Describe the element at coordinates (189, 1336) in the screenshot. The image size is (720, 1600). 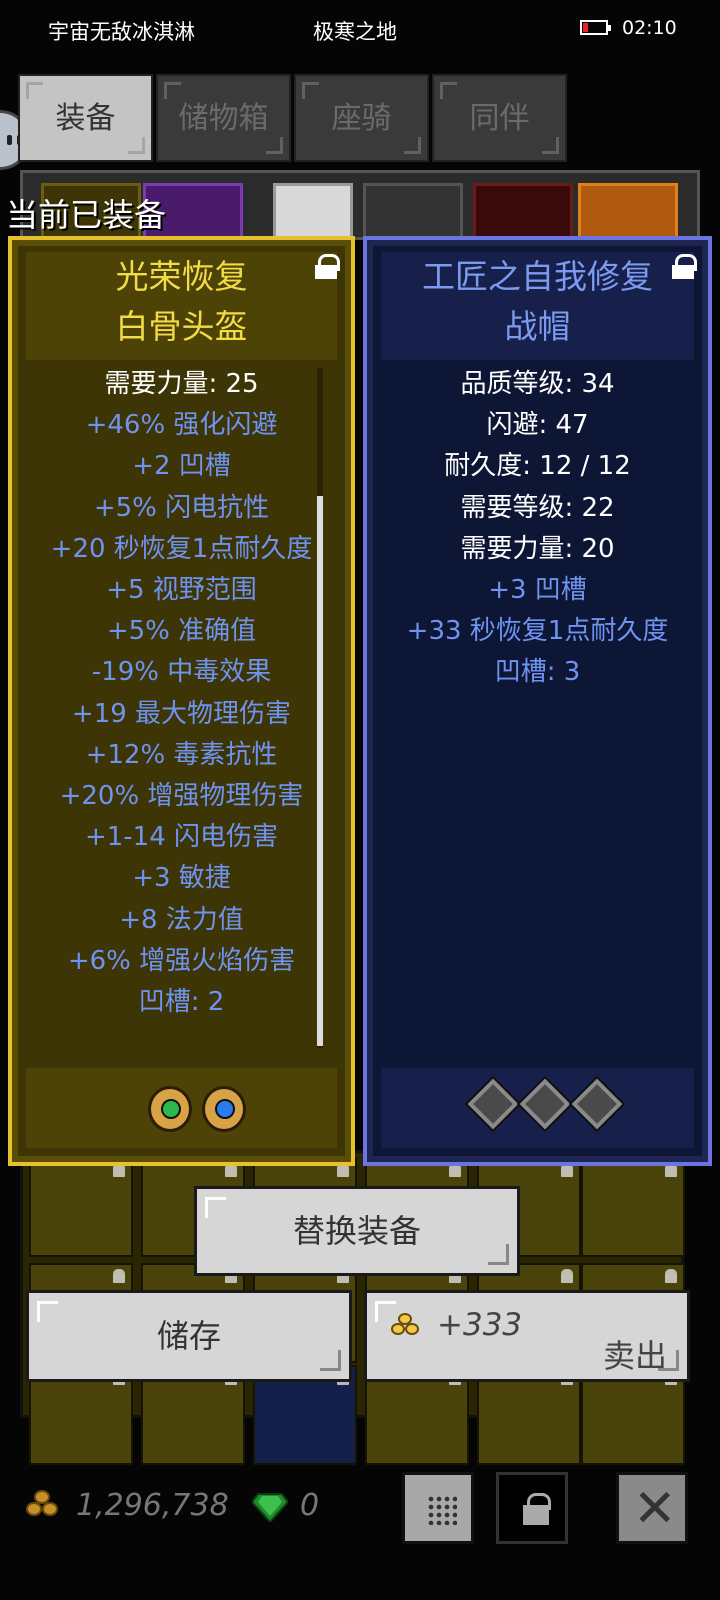
I see `store-button: 储存` at that location.